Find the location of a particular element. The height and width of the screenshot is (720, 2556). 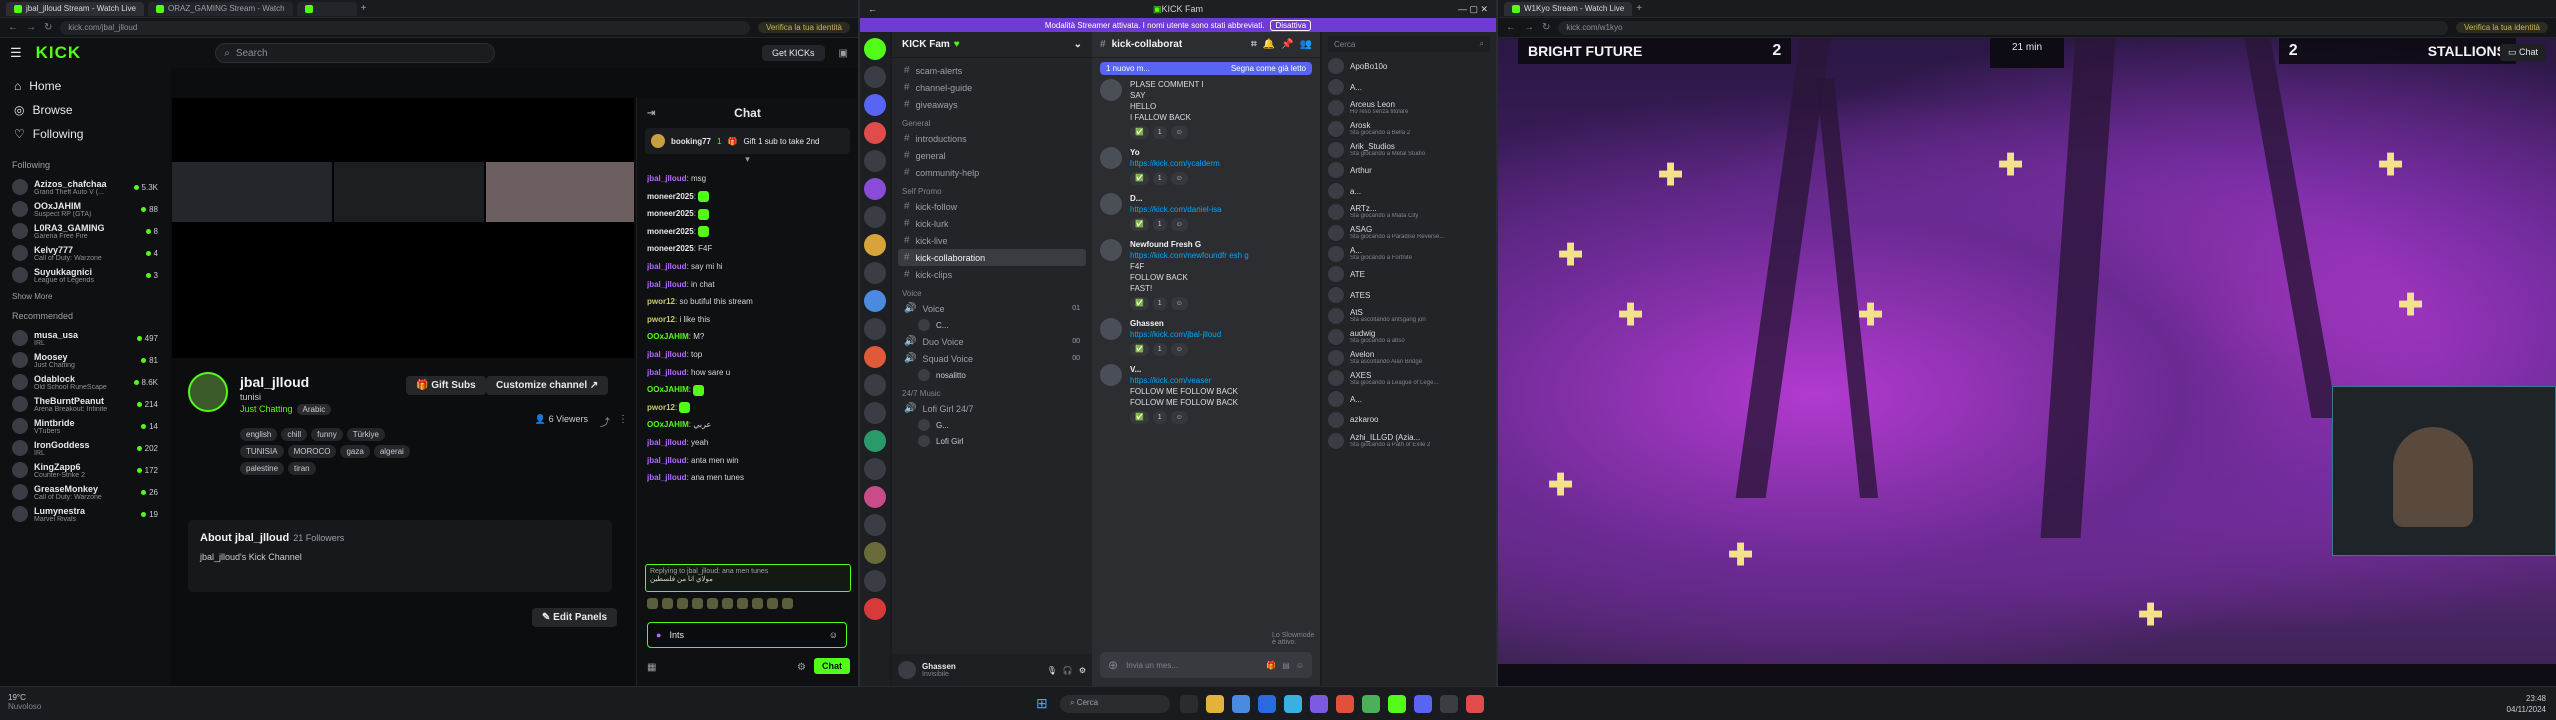

channel-item: # scam-alerts is located at coordinates (992, 70).